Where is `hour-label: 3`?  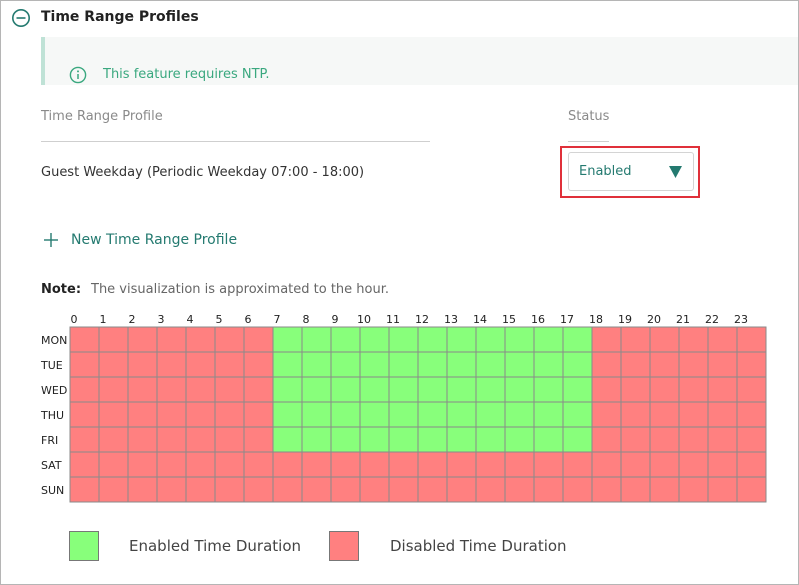
hour-label: 3 is located at coordinates (161, 319).